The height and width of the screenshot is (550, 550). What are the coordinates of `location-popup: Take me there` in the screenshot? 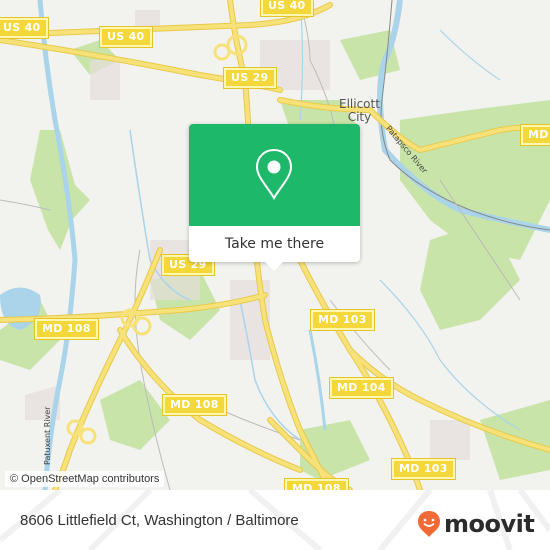 It's located at (274, 197).